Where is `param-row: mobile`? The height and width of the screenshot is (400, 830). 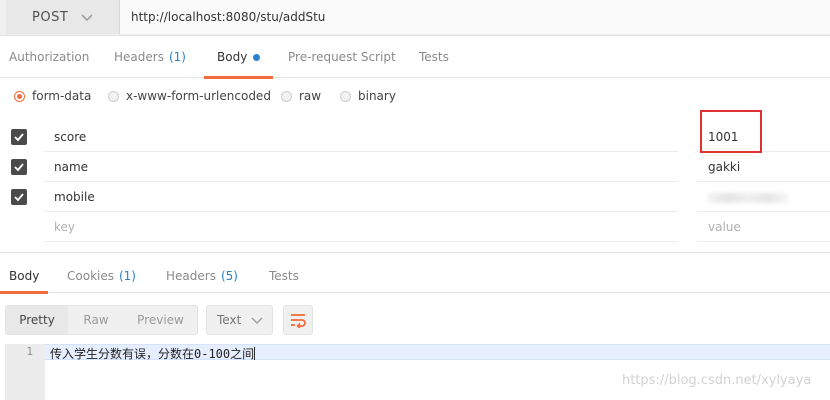 param-row: mobile is located at coordinates (415, 197).